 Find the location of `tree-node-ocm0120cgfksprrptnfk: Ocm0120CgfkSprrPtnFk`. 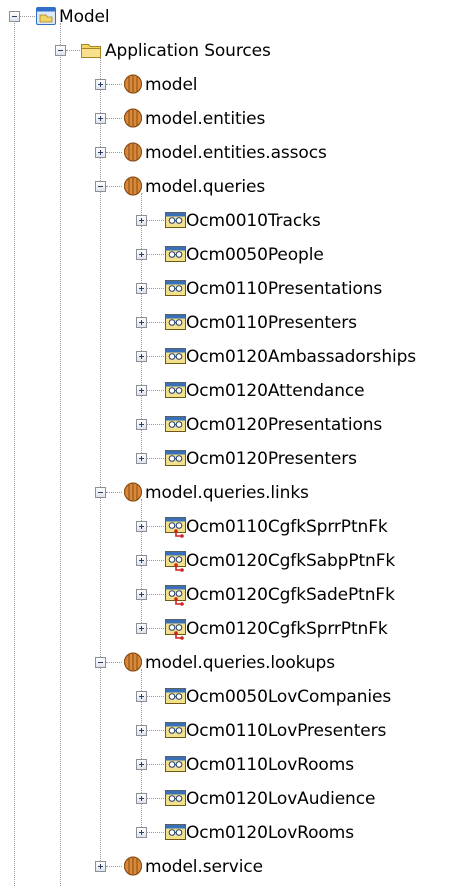

tree-node-ocm0120cgfksprrptnfk: Ocm0120CgfkSprrPtnFk is located at coordinates (232, 629).